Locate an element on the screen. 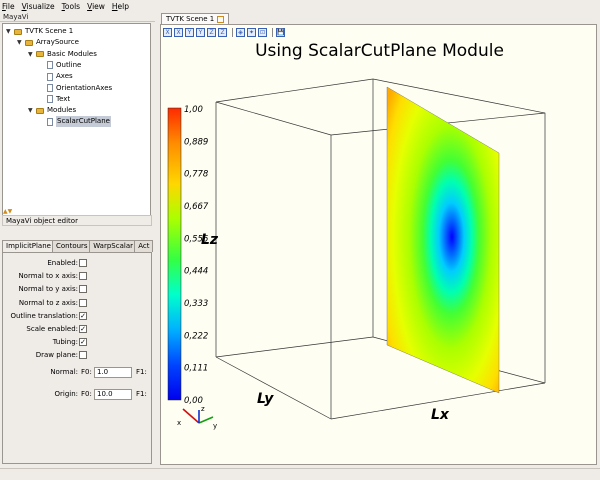  checkbox-row: Draw plane: is located at coordinates (77, 355).